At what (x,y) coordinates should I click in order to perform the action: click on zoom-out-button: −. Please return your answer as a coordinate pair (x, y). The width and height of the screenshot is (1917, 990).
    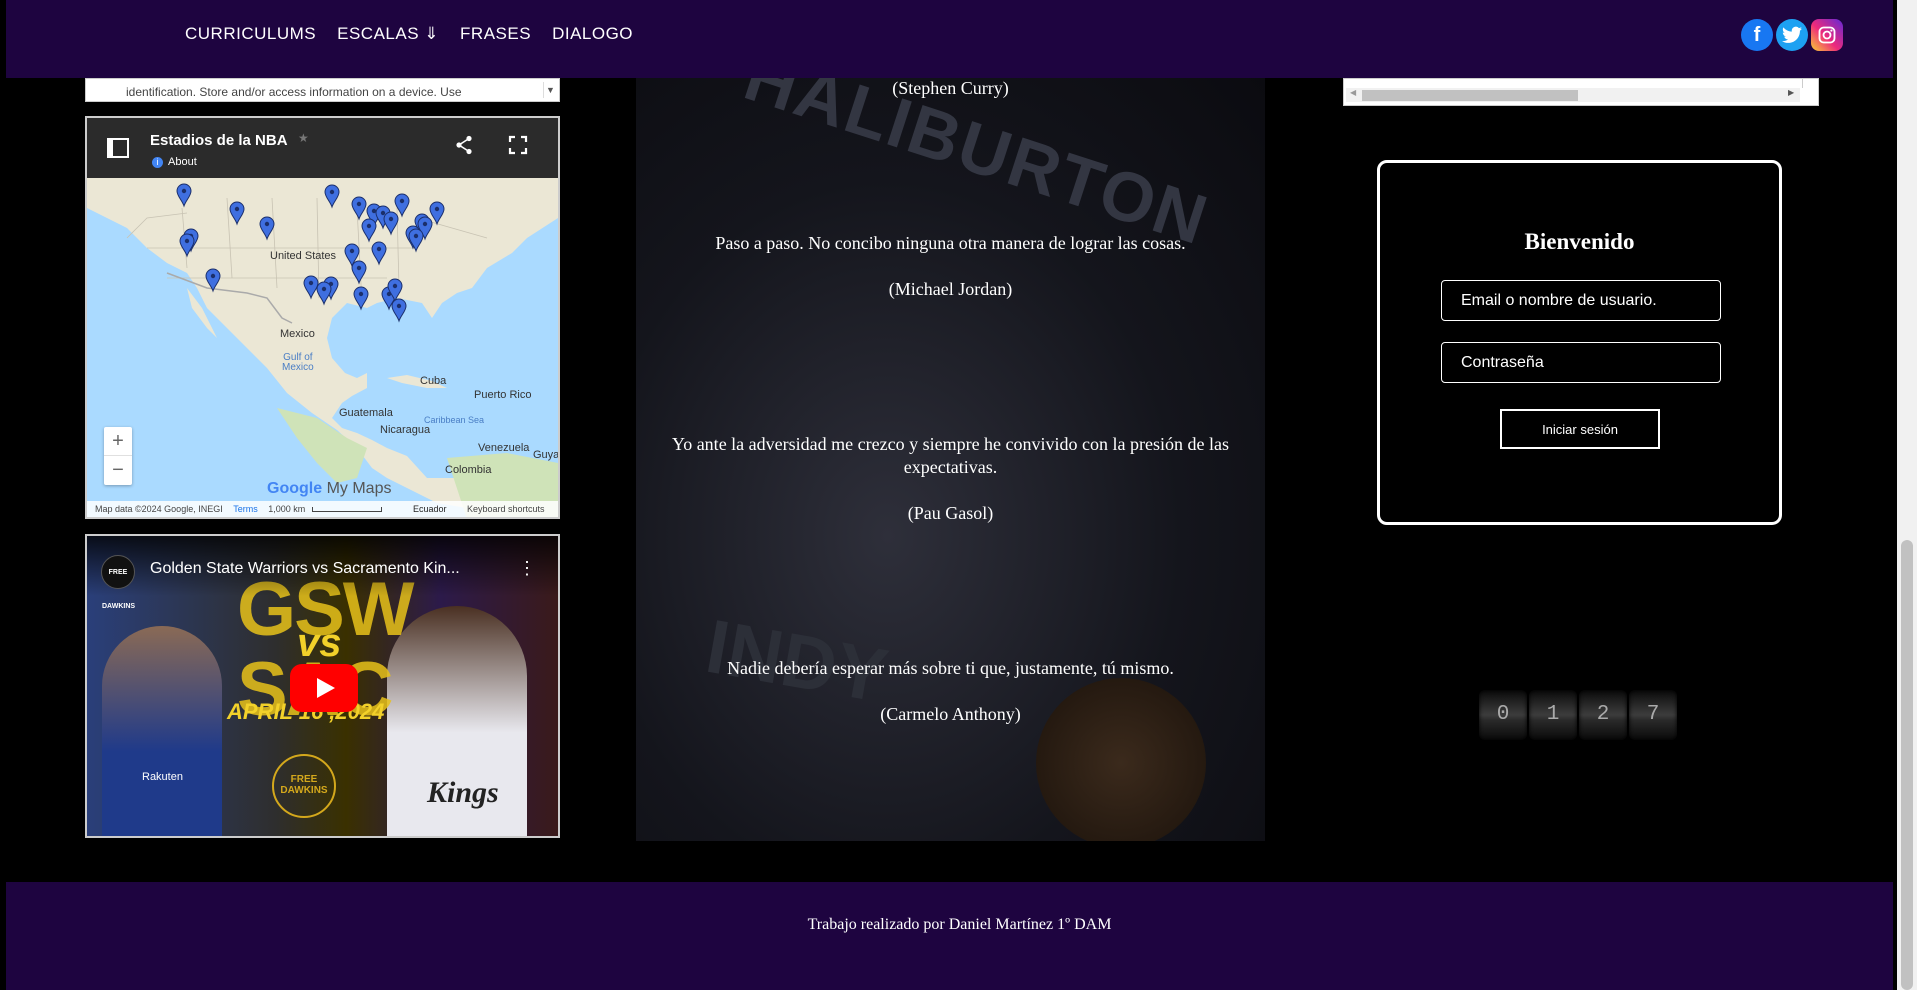
    Looking at the image, I should click on (118, 470).